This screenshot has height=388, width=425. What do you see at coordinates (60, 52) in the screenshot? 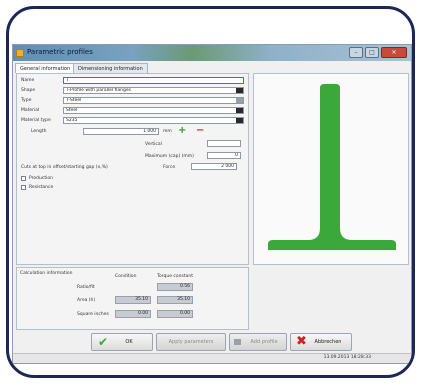
I see `window-title: Parametric profiles` at bounding box center [60, 52].